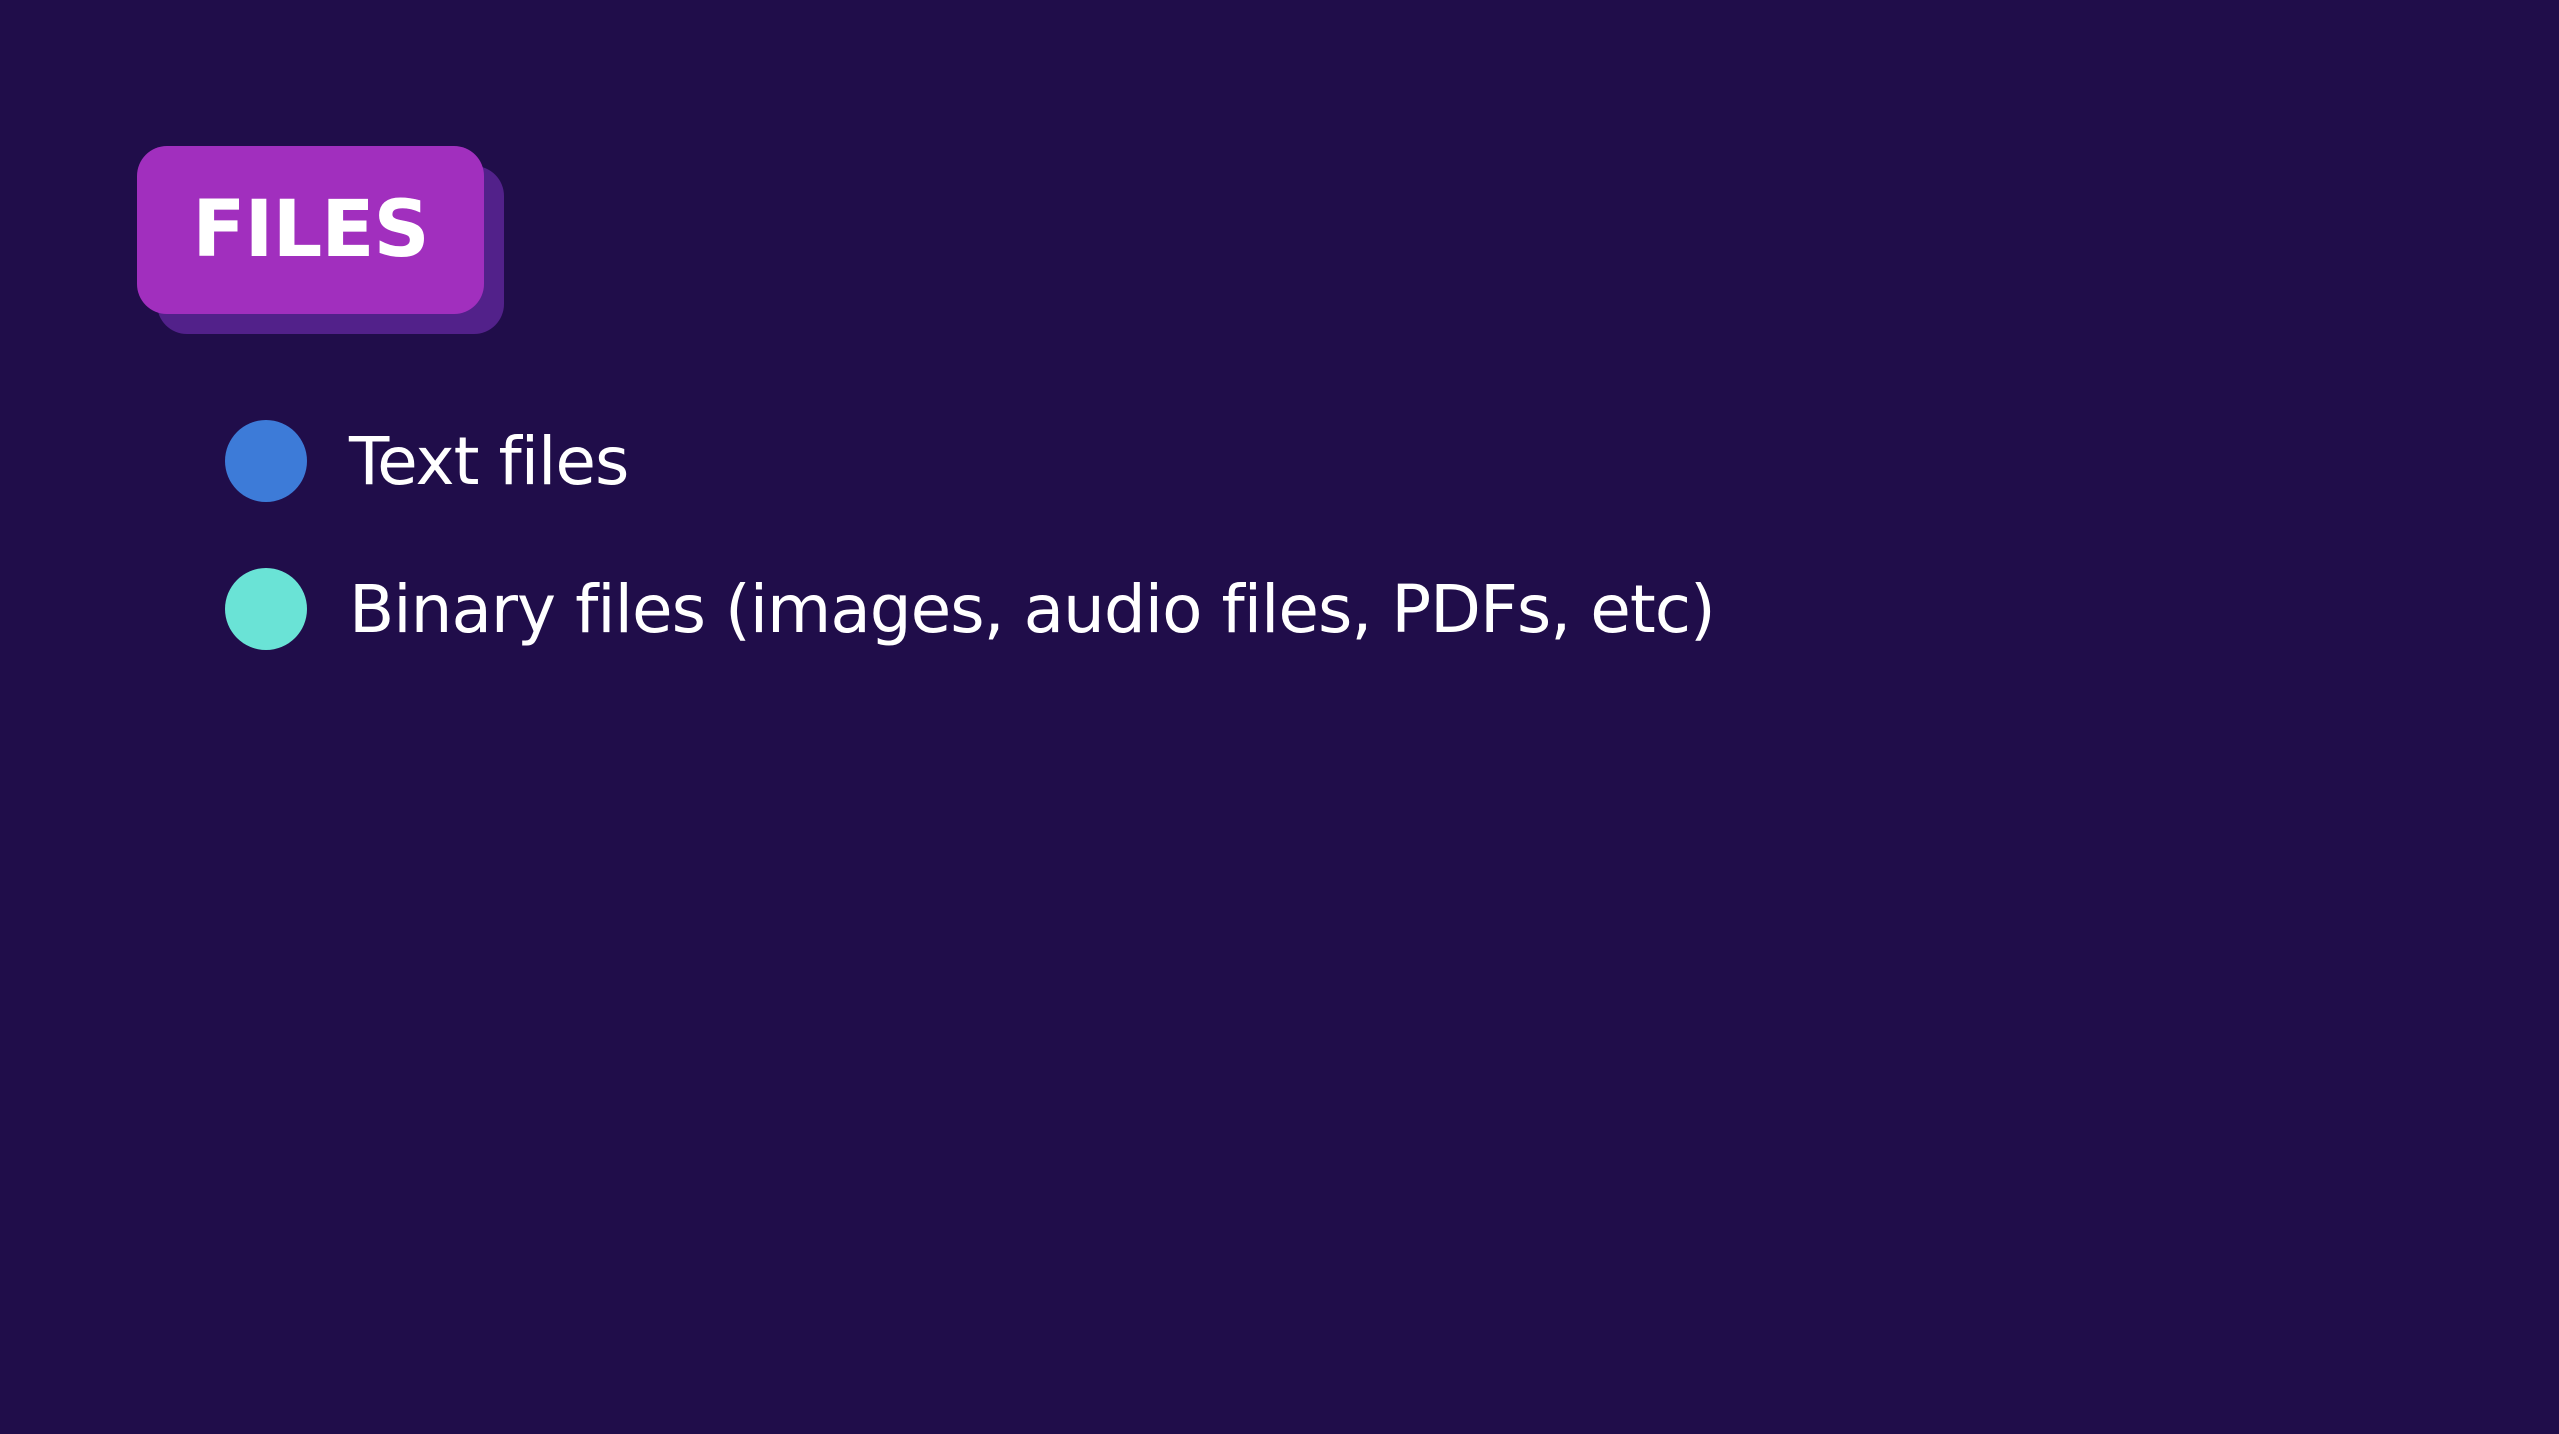 The image size is (2559, 1434). I want to click on slide-title: FILES, so click(310, 230).